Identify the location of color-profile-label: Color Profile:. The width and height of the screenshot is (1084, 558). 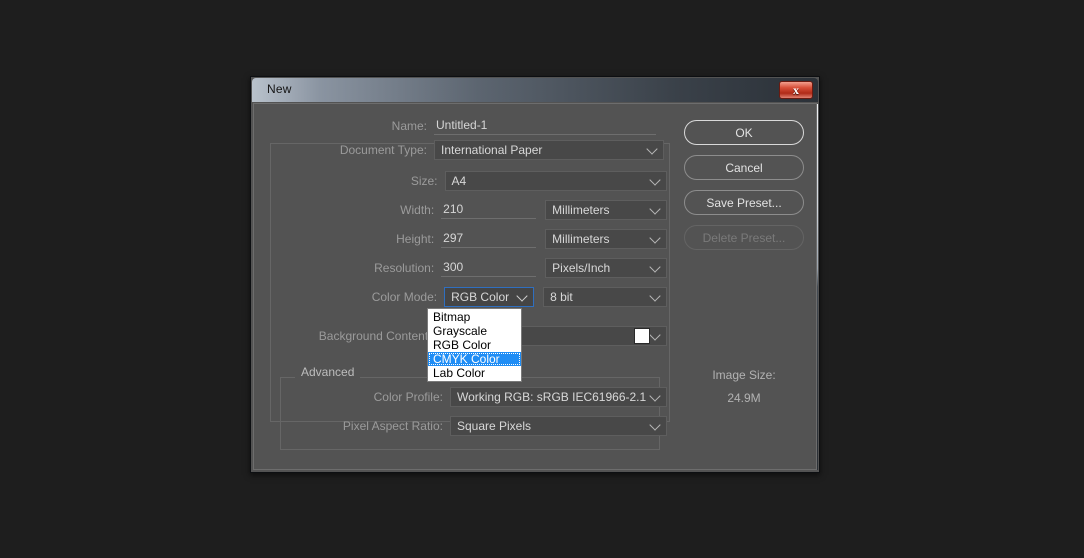
(408, 397).